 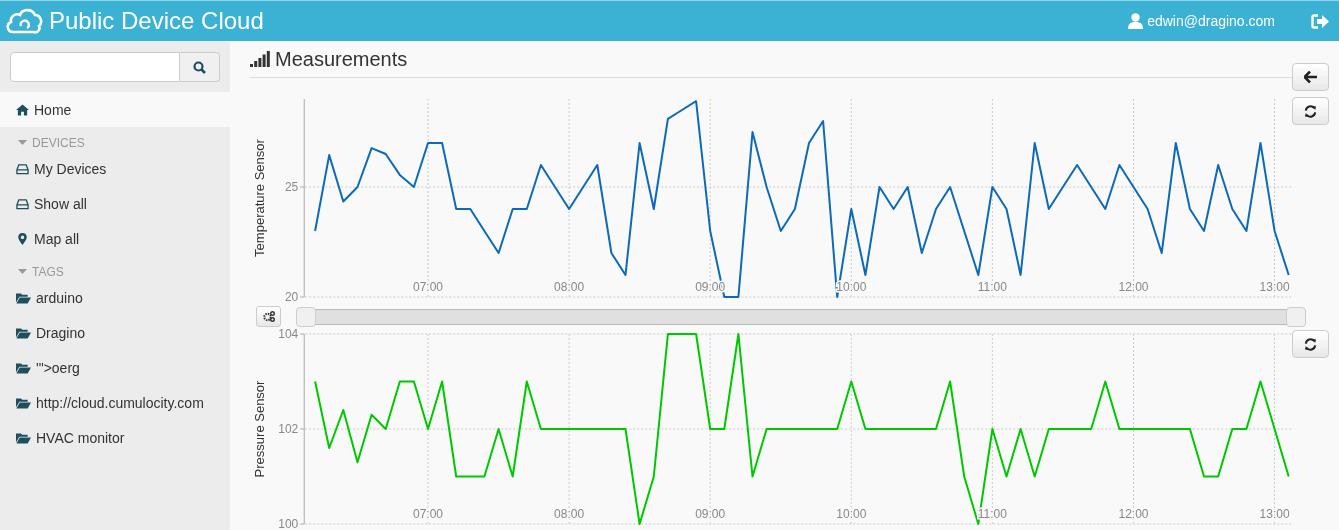 I want to click on sidebar-item: '">oerg, so click(x=115, y=367).